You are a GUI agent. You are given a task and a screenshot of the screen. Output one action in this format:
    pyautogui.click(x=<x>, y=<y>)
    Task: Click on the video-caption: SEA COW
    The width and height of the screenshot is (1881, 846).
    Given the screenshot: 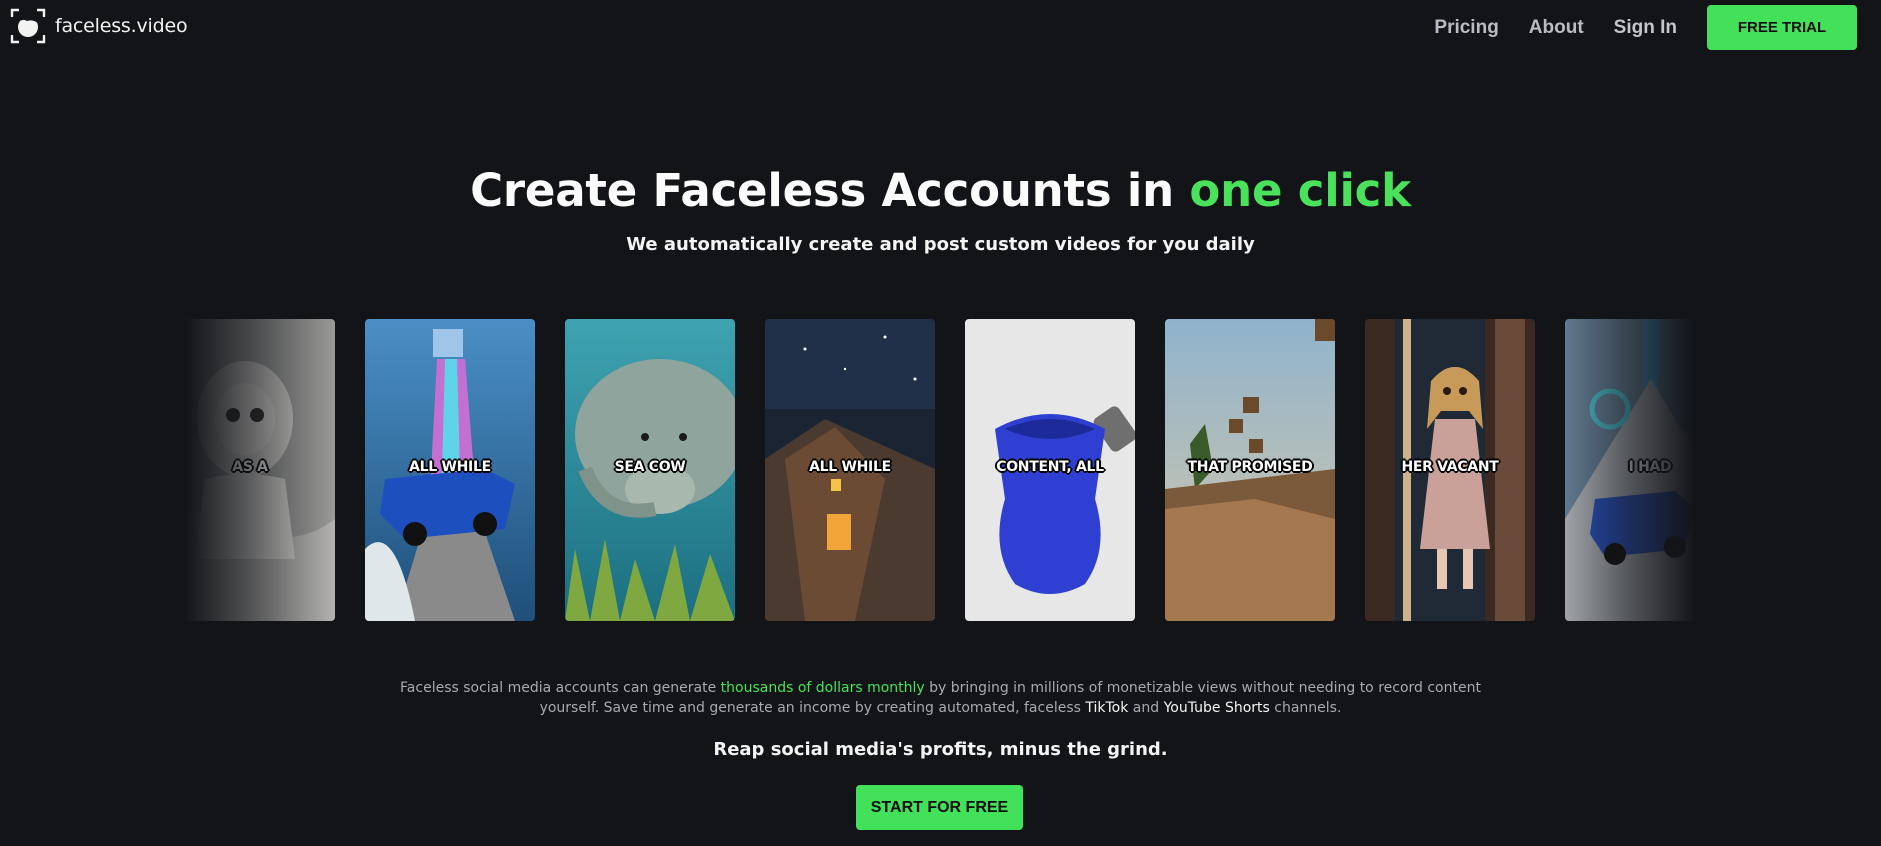 What is the action you would take?
    pyautogui.click(x=650, y=467)
    